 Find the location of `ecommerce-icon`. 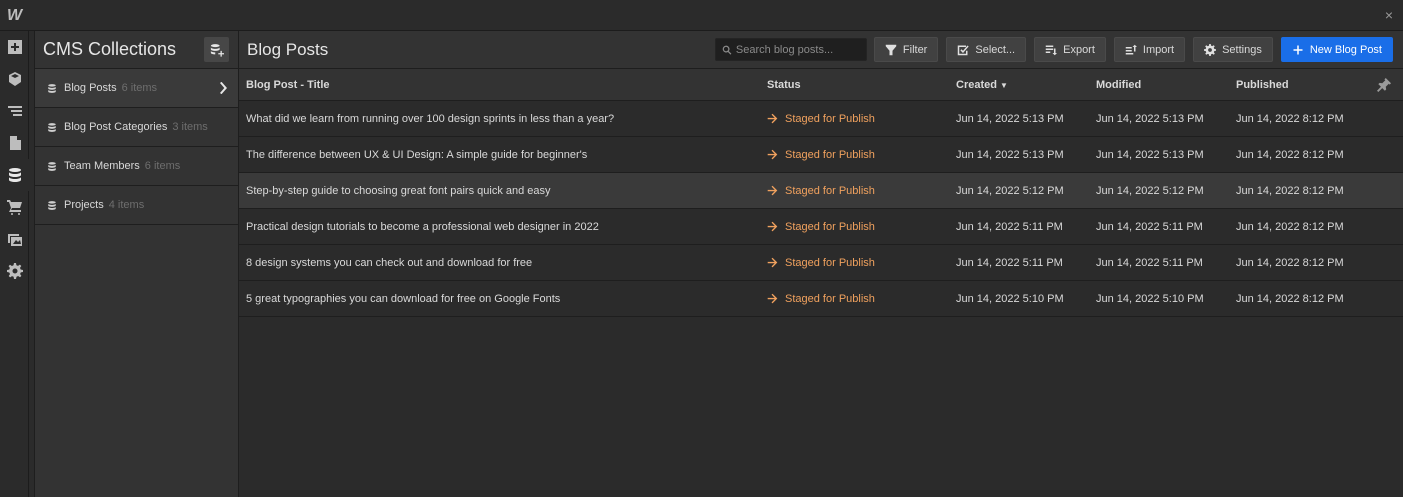

ecommerce-icon is located at coordinates (14, 207).